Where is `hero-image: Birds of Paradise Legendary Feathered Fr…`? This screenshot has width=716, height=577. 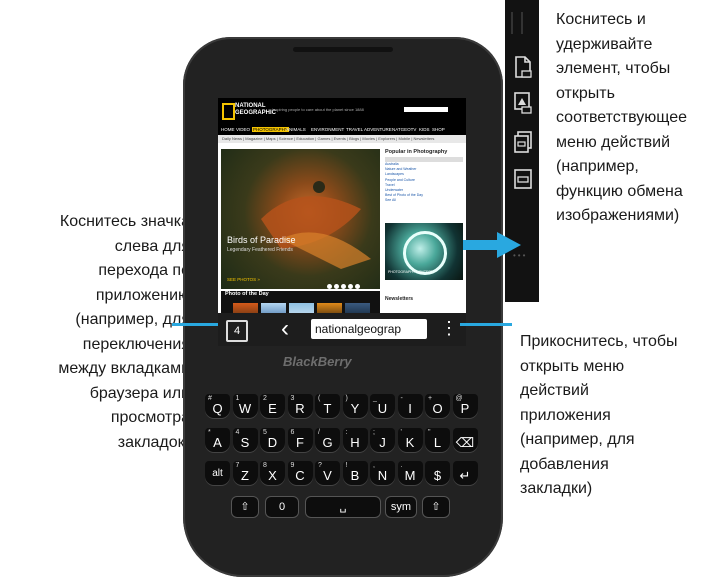
hero-image: Birds of Paradise Legendary Feathered Fr… is located at coordinates (300, 219).